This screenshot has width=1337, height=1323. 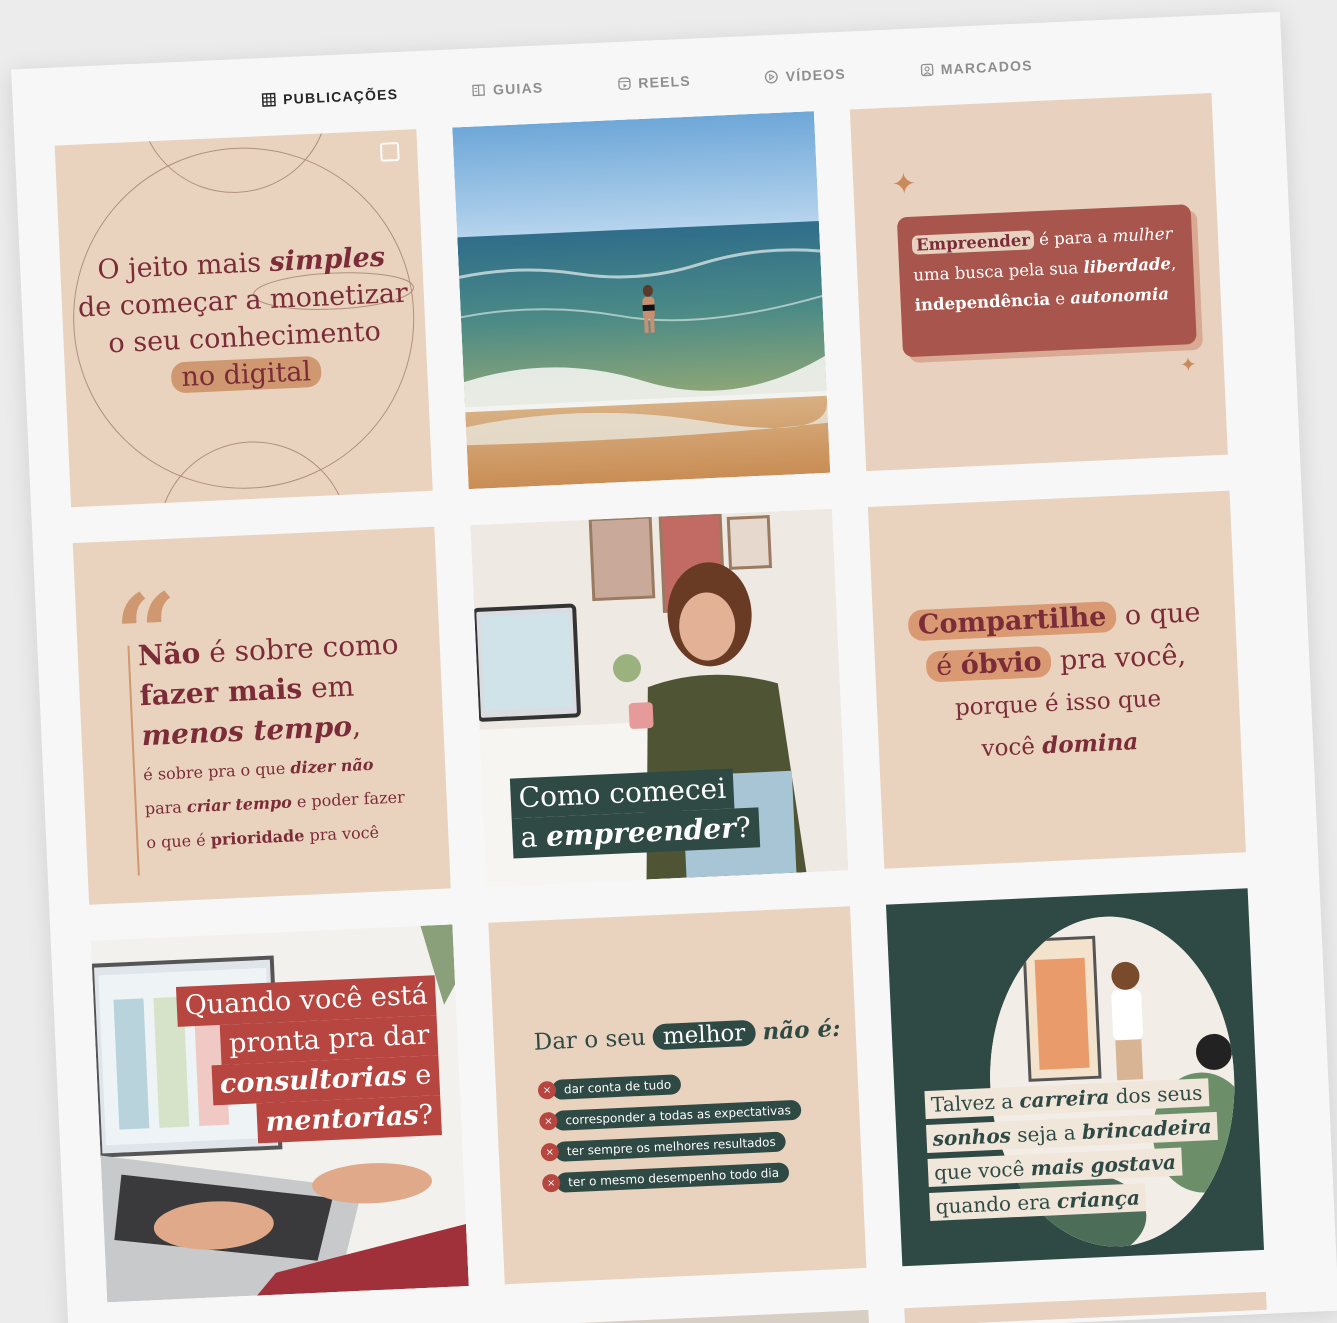 What do you see at coordinates (664, 82) in the screenshot?
I see `tab-label: REELS` at bounding box center [664, 82].